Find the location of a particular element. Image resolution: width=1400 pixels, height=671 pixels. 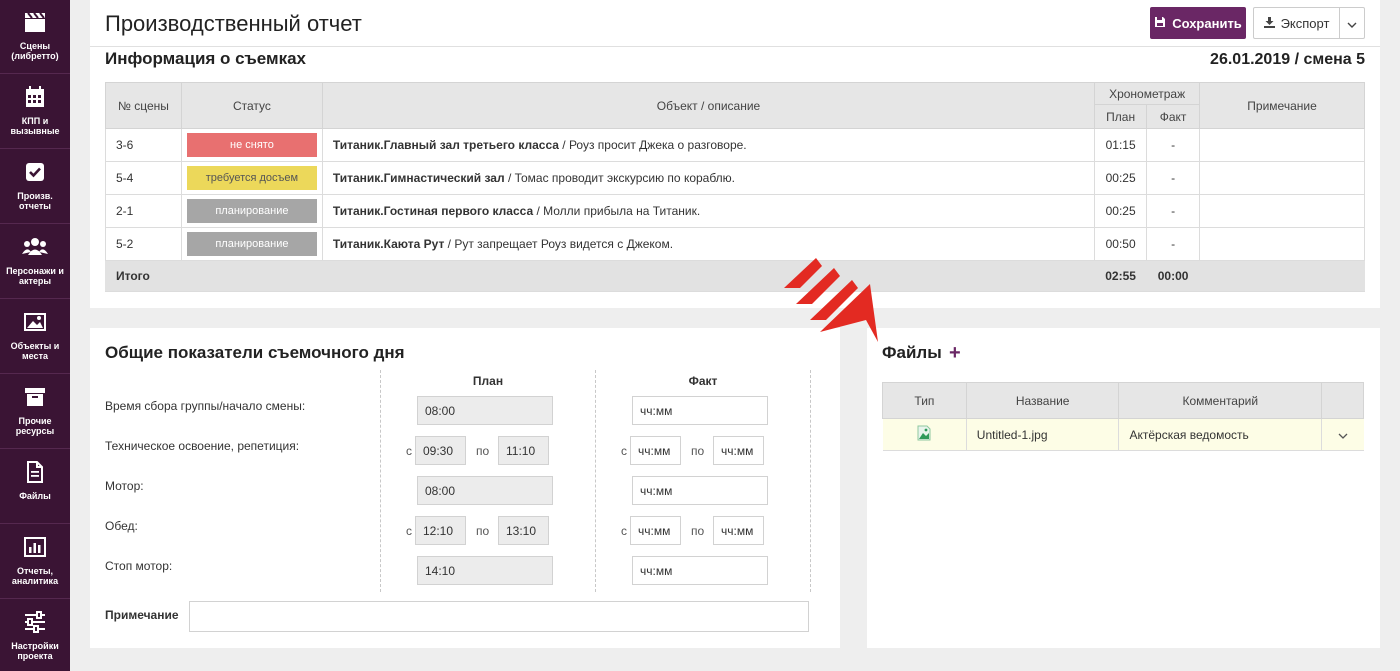

plan-from-input: 12:10 is located at coordinates (440, 530).